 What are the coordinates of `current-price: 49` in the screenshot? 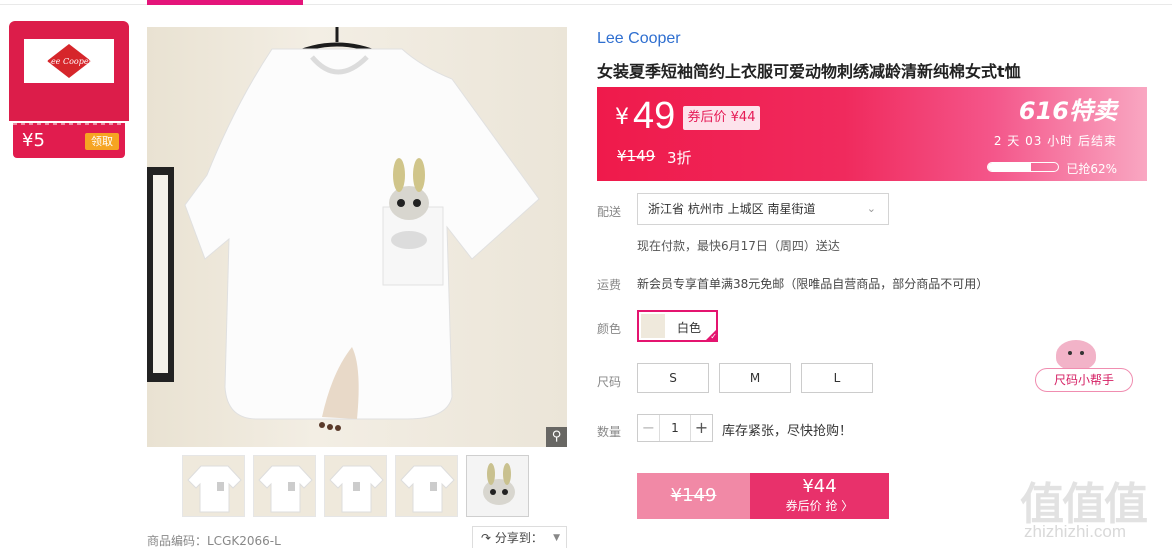 It's located at (654, 116).